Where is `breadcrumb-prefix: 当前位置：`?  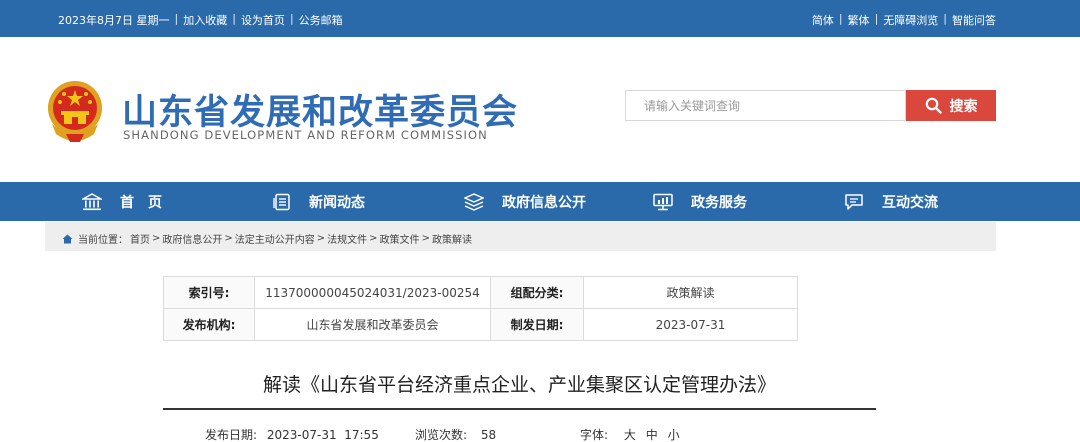 breadcrumb-prefix: 当前位置： is located at coordinates (103, 240).